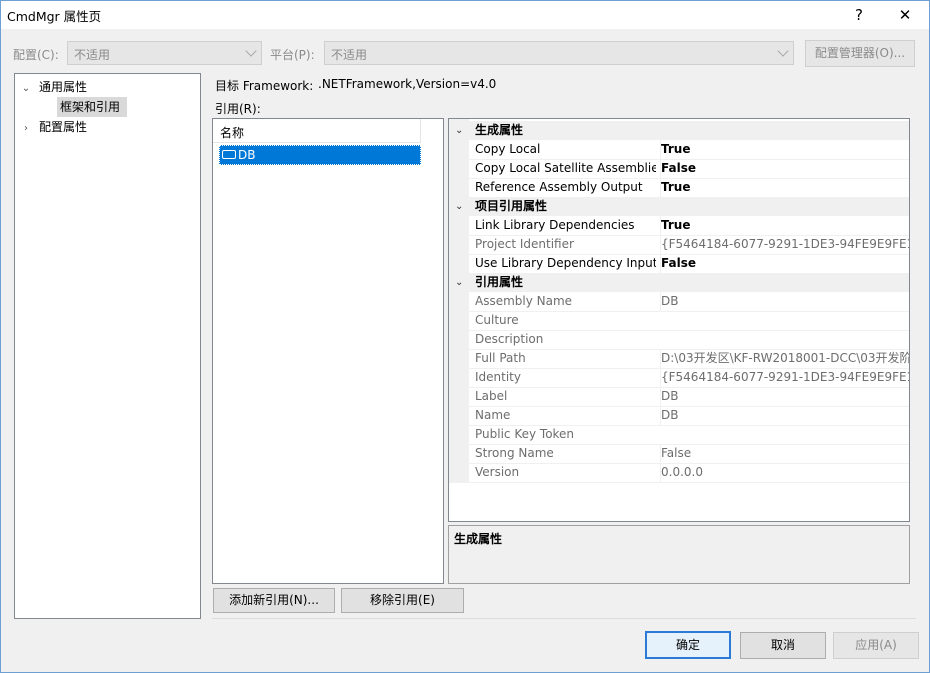  I want to click on property-name: Use Library Dependency Inputs, so click(565, 263).